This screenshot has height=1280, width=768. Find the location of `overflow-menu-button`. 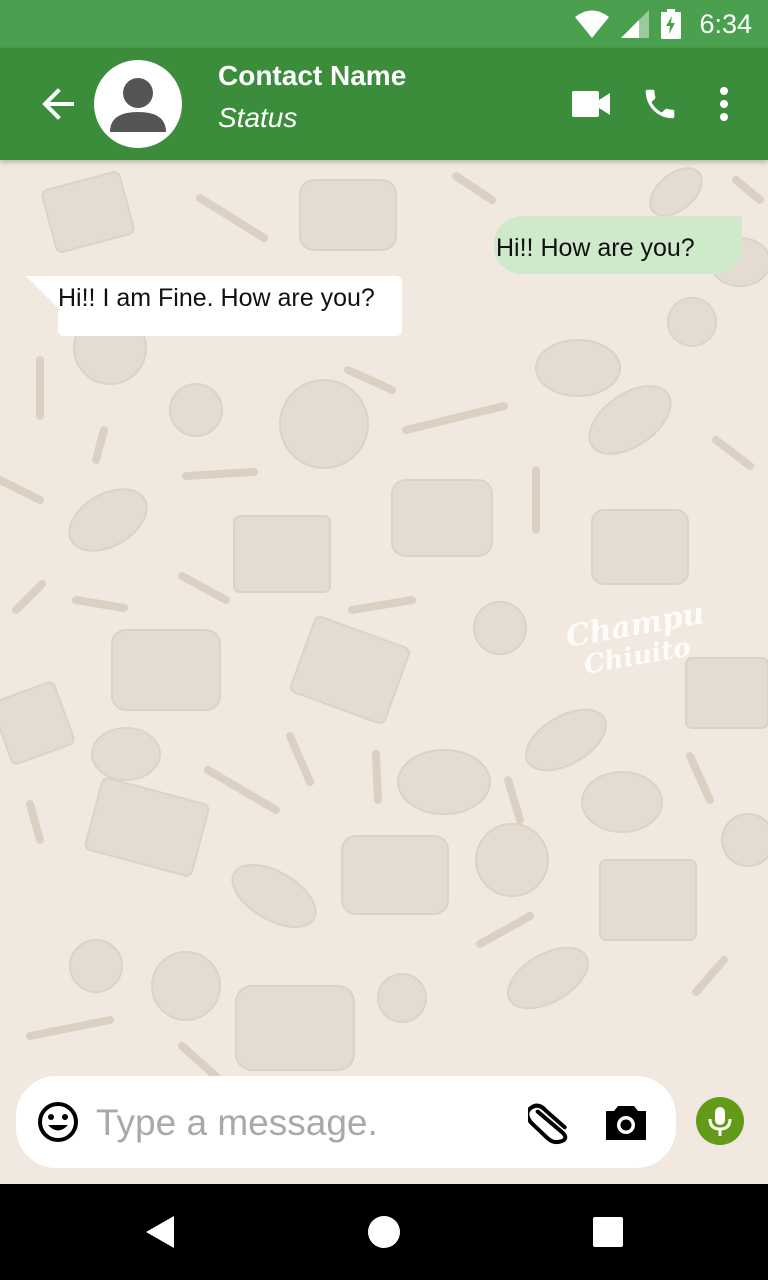

overflow-menu-button is located at coordinates (724, 104).